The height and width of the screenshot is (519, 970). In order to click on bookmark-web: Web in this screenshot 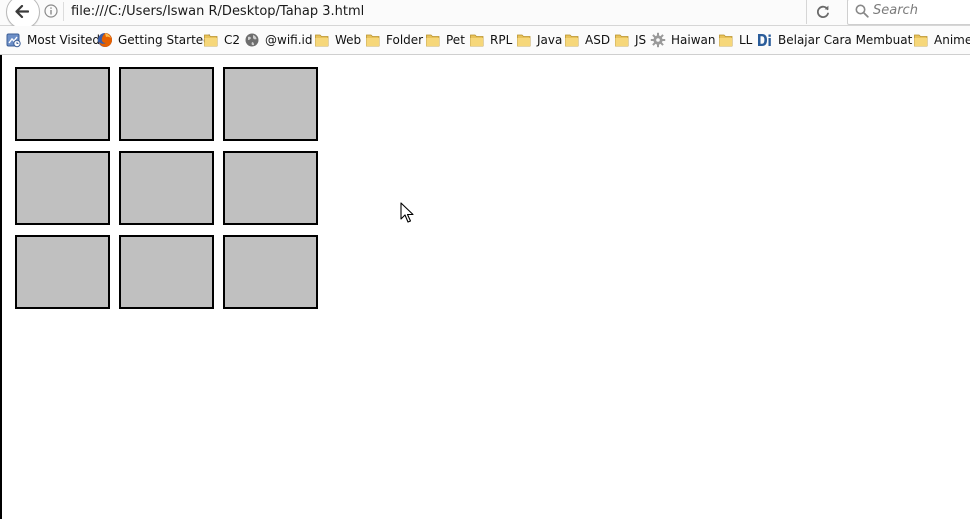, I will do `click(337, 40)`.